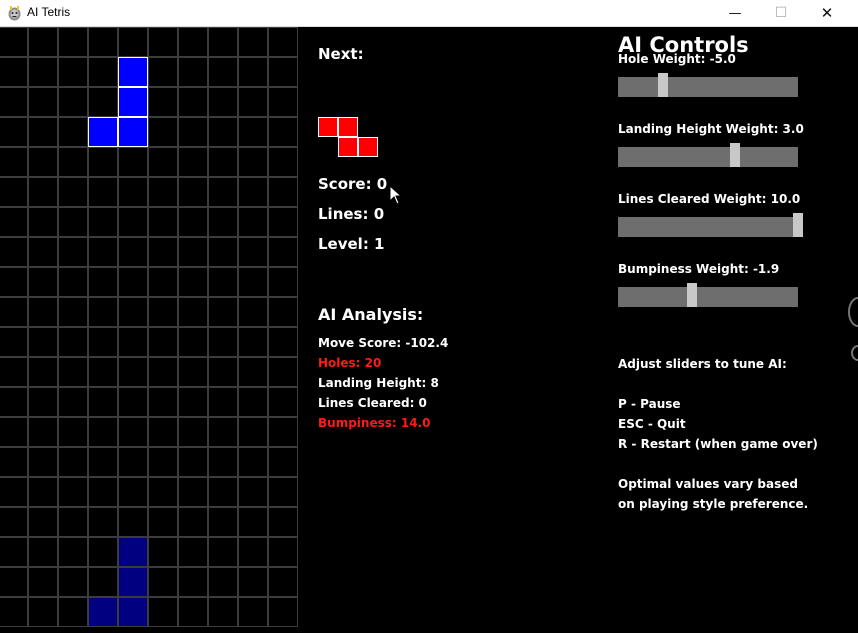 The image size is (858, 633). What do you see at coordinates (353, 184) in the screenshot?
I see `score-text: Score: 0` at bounding box center [353, 184].